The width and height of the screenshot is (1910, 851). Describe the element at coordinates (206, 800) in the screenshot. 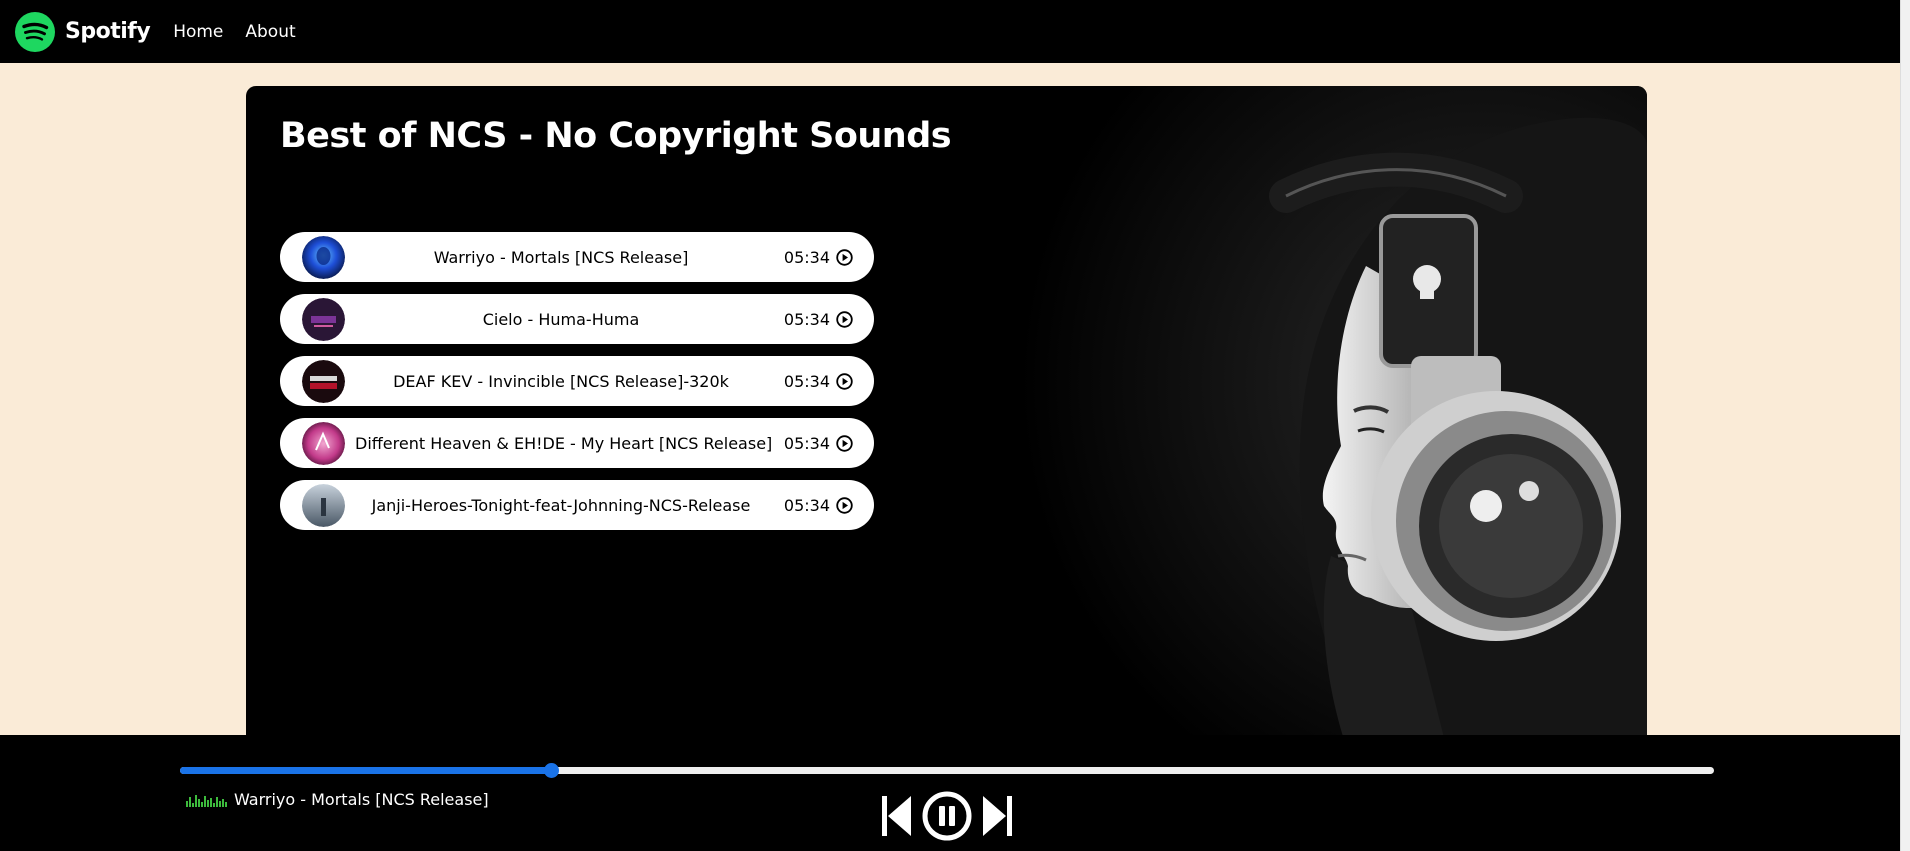

I see `equalizer-icon` at that location.